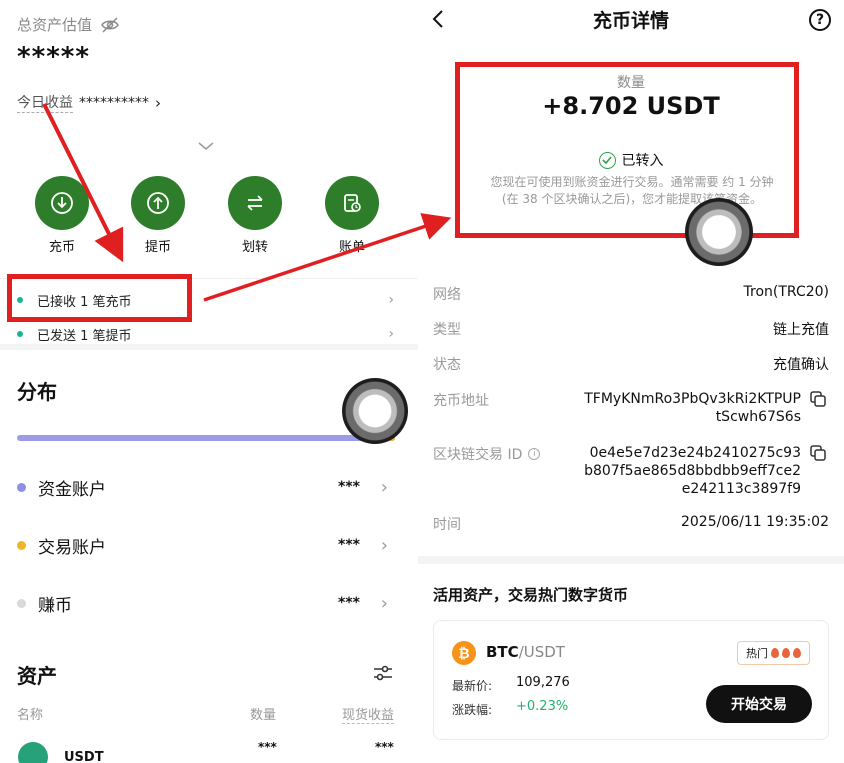 Image resolution: width=844 pixels, height=763 pixels. I want to click on distribution-bar, so click(206, 438).